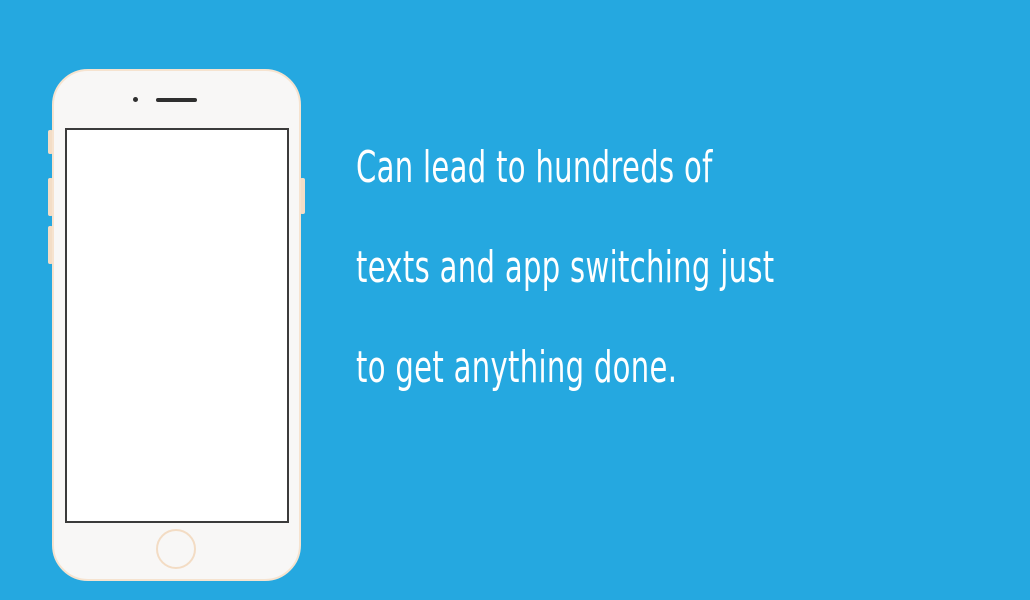  What do you see at coordinates (176, 100) in the screenshot?
I see `earpiece-speaker-icon` at bounding box center [176, 100].